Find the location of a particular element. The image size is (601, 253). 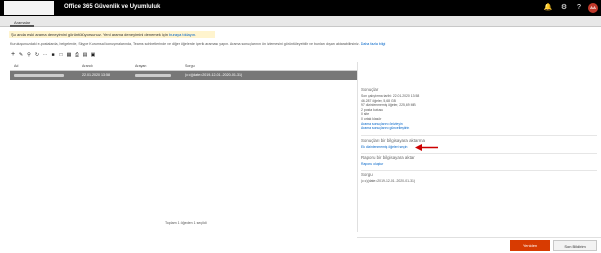

column-header-name: Ad is located at coordinates (16, 66).